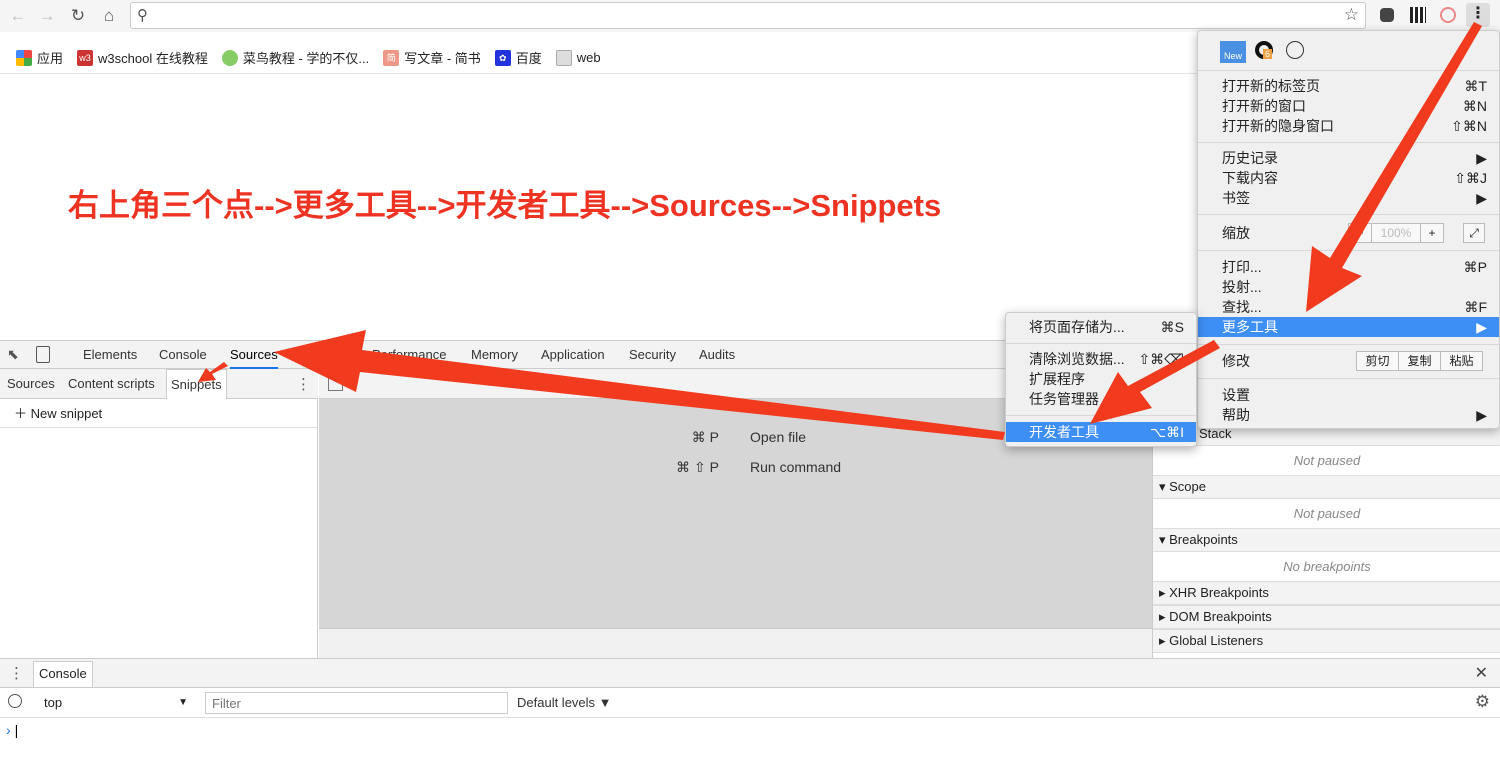 Image resolution: width=1500 pixels, height=768 pixels. Describe the element at coordinates (1481, 673) in the screenshot. I see `close-icon: ✕` at that location.